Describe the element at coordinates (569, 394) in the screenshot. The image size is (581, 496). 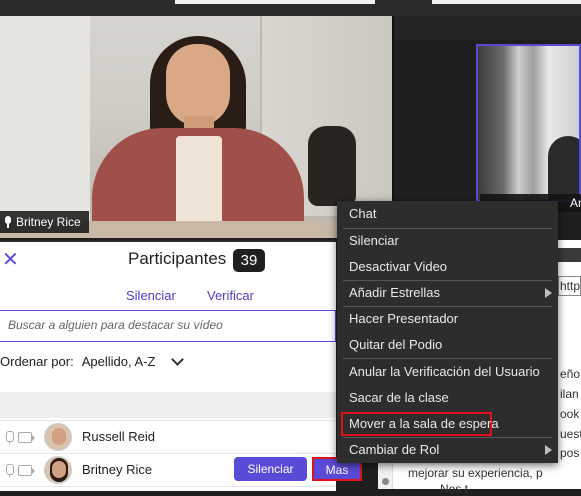
I see `document-text-line: ilan` at that location.